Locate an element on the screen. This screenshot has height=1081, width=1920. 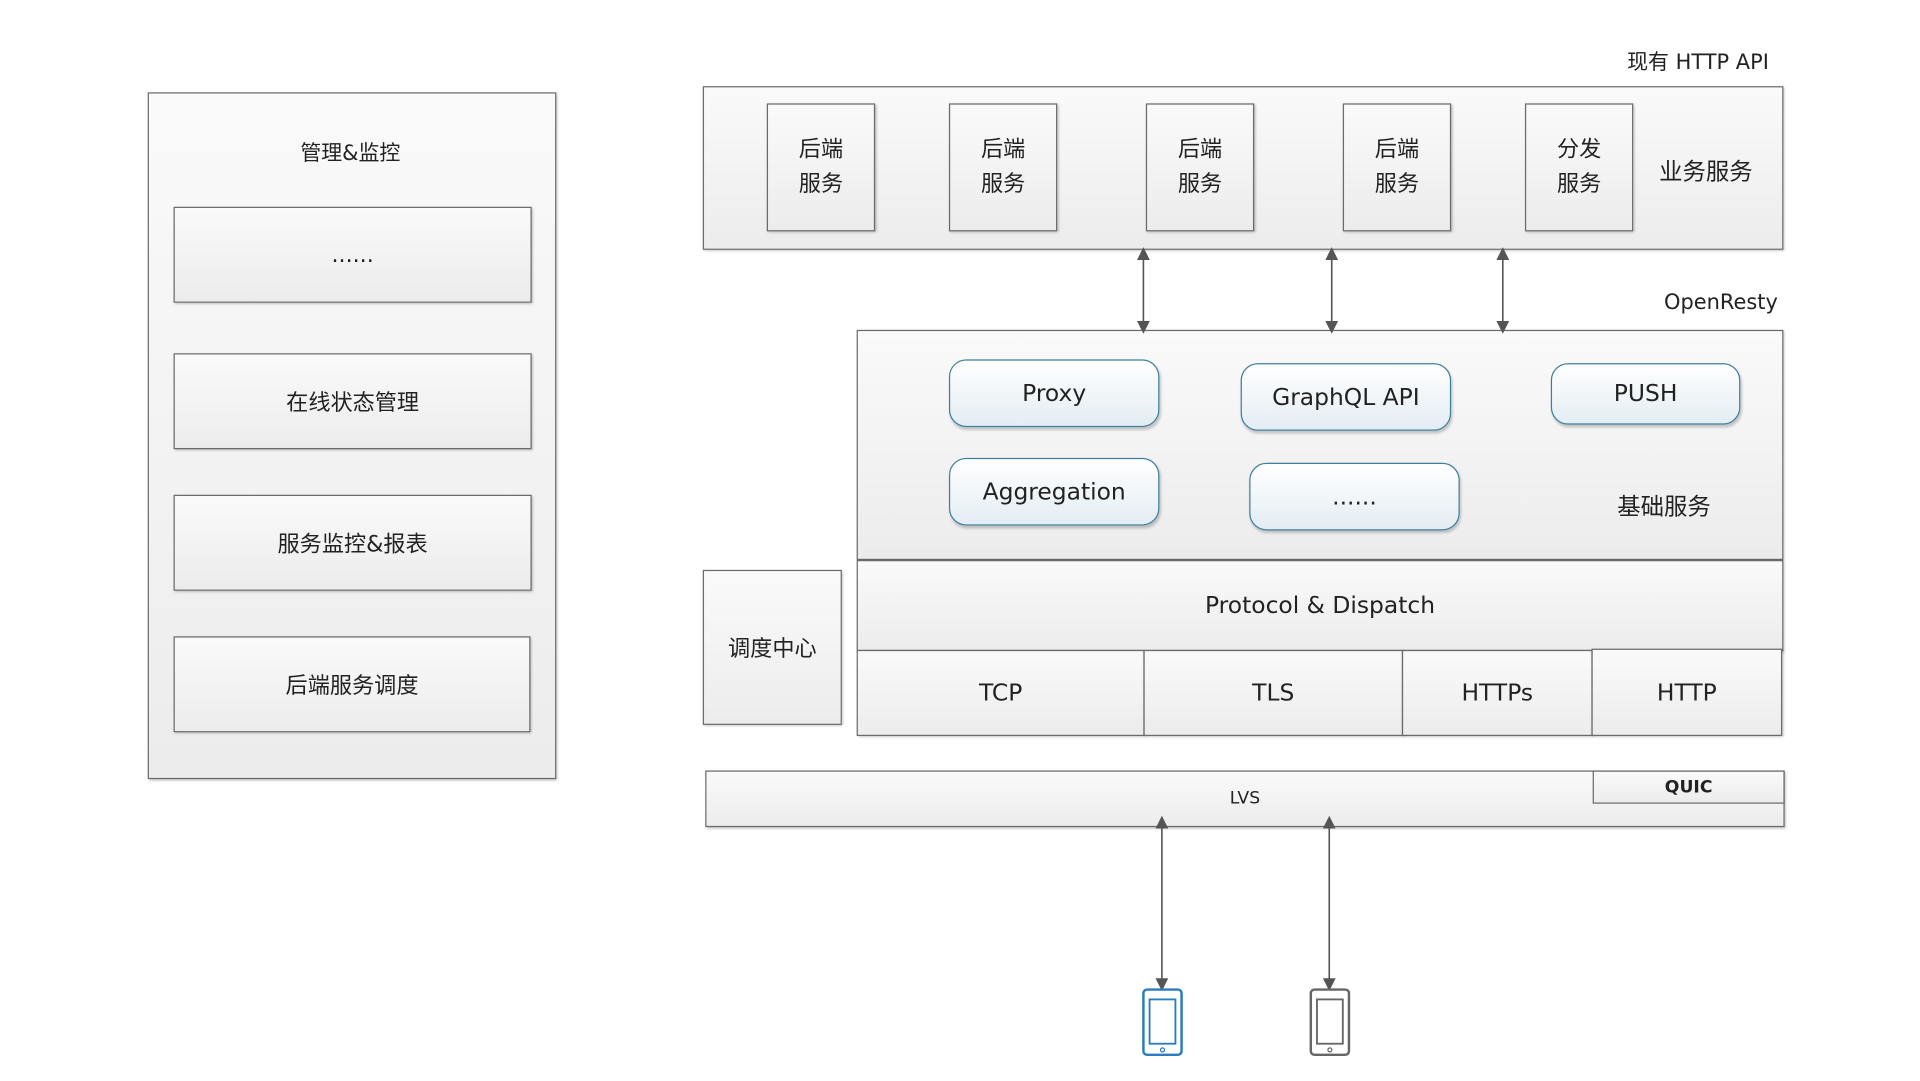
connectors is located at coordinates (1323, 652).